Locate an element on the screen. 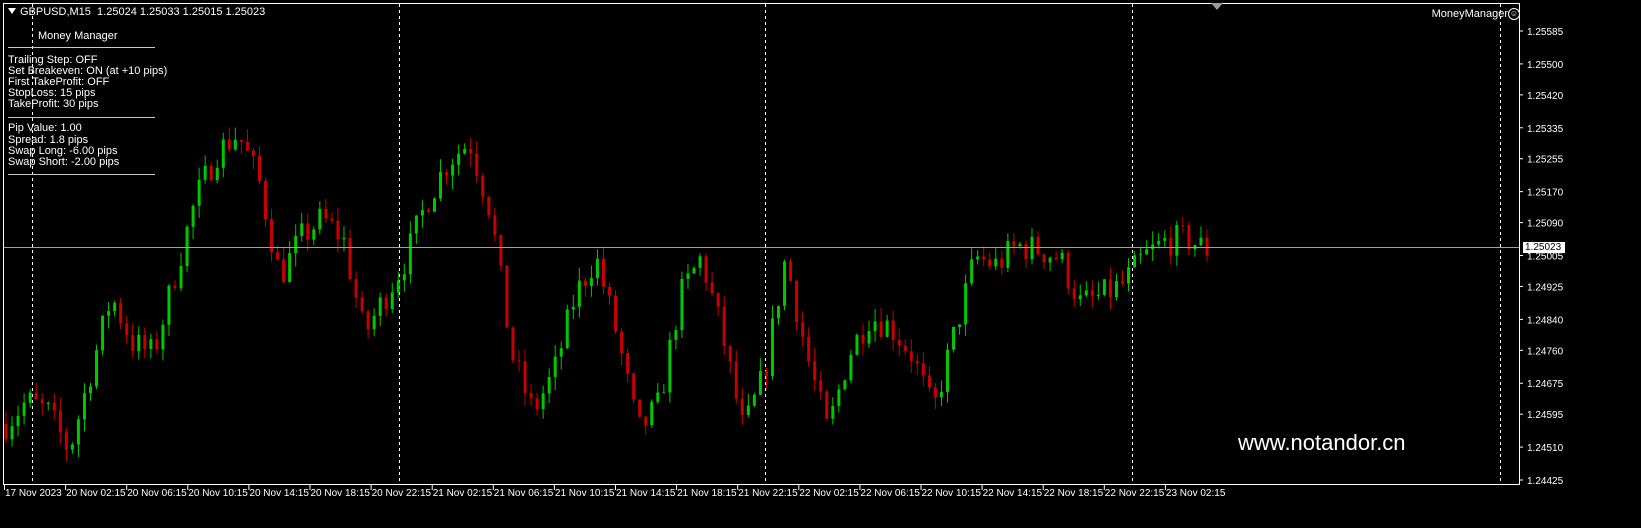 The height and width of the screenshot is (528, 1641). ohlc-values: 1.25024 1.25033 1.25015 1.25023 is located at coordinates (181, 12).